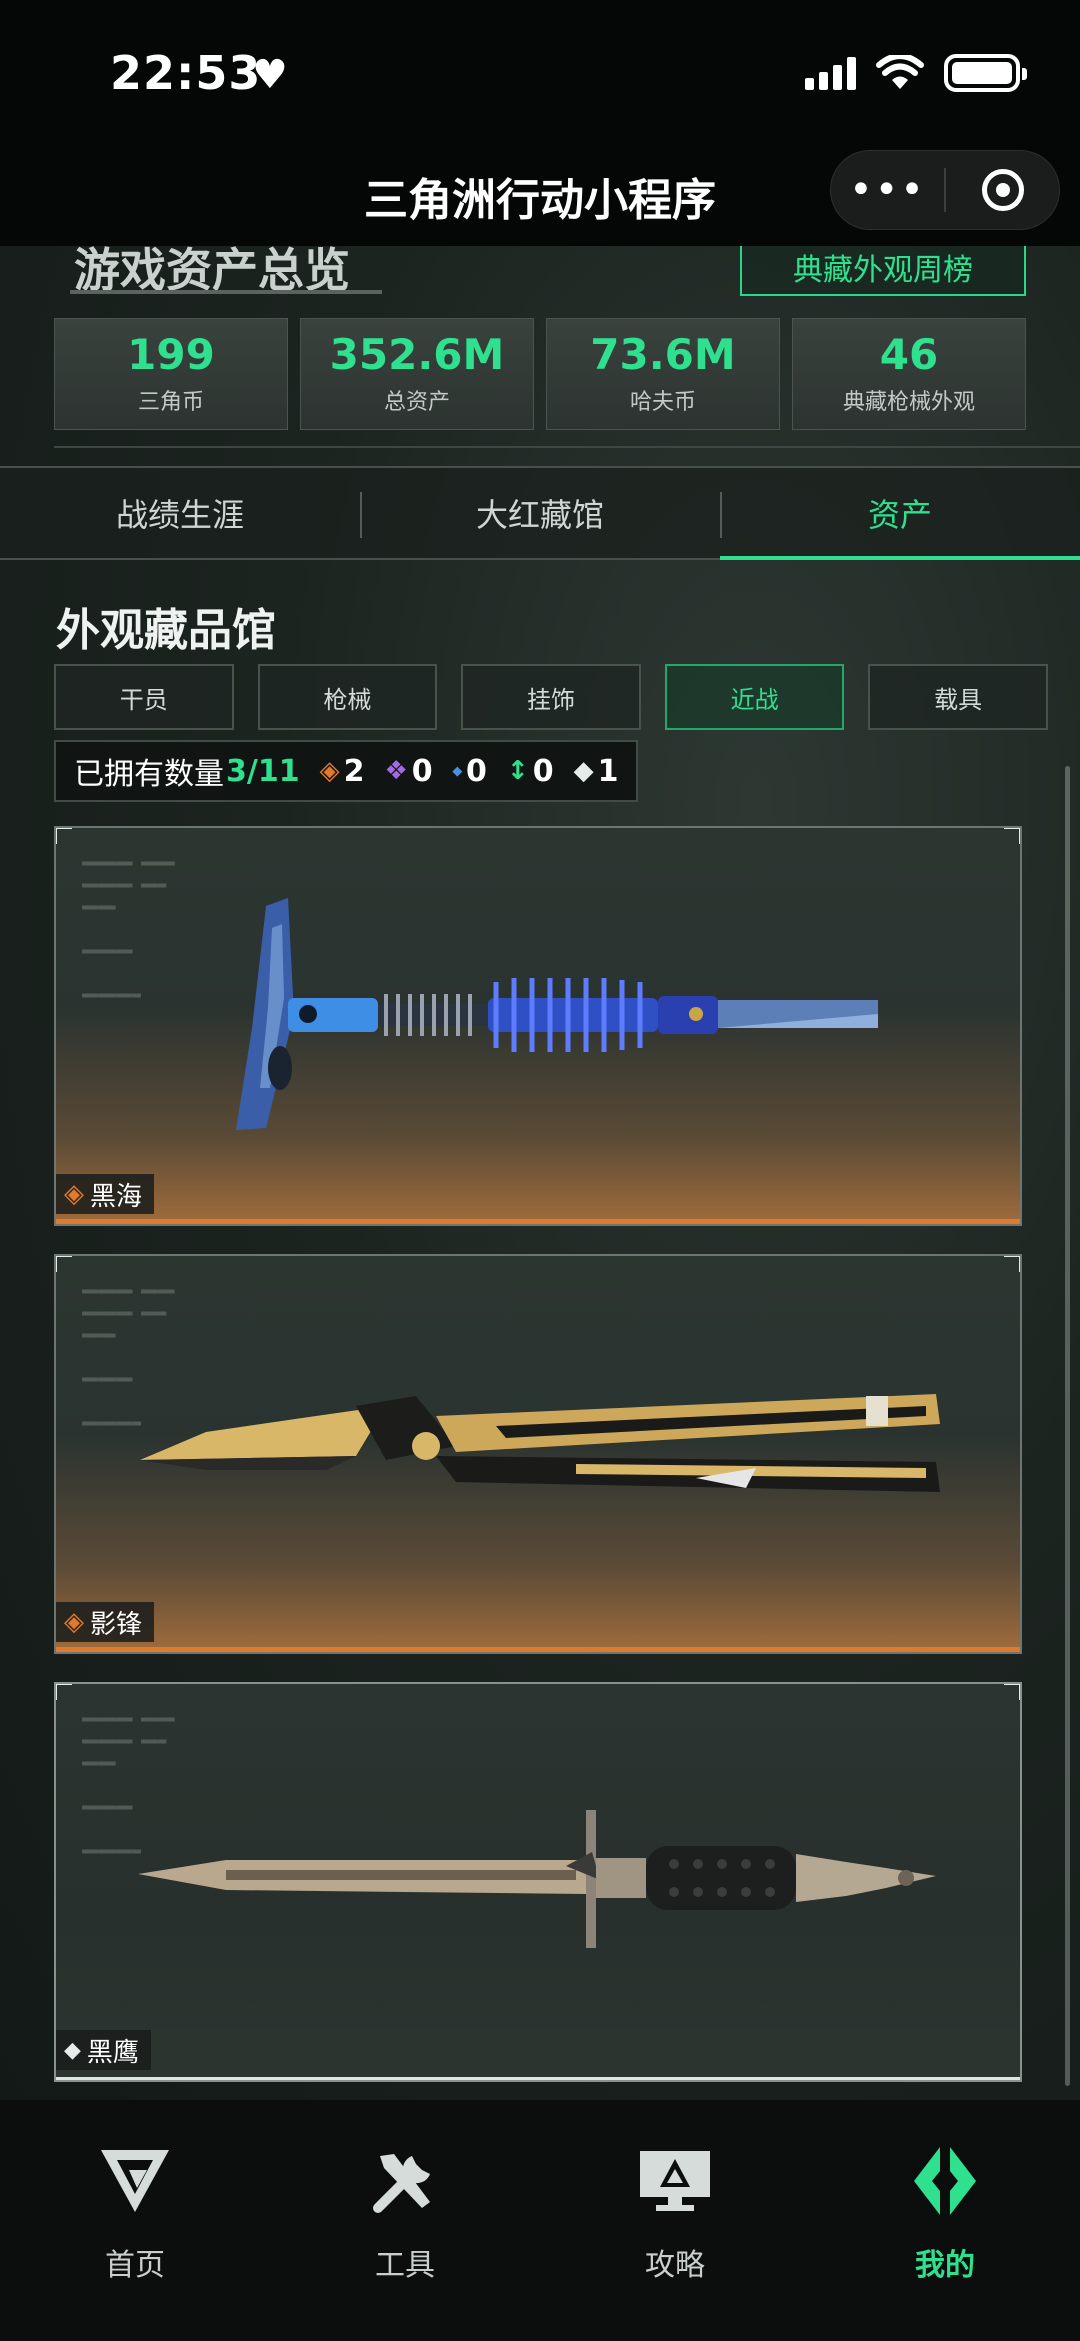 The image size is (1080, 2341). I want to click on scrollbar, so click(1067, 1426).